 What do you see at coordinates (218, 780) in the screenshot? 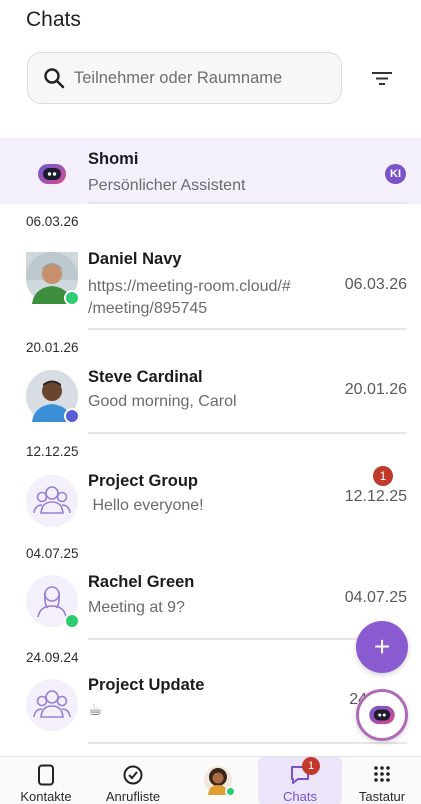
I see `nav-profile` at bounding box center [218, 780].